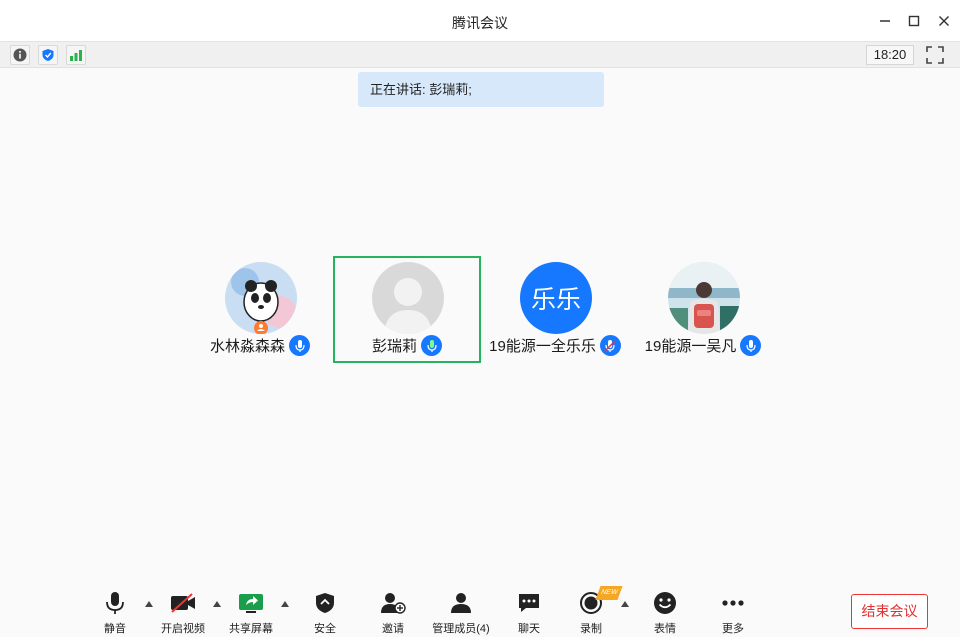 The width and height of the screenshot is (960, 637). I want to click on participant-name: 19能源一吴凡, so click(690, 346).